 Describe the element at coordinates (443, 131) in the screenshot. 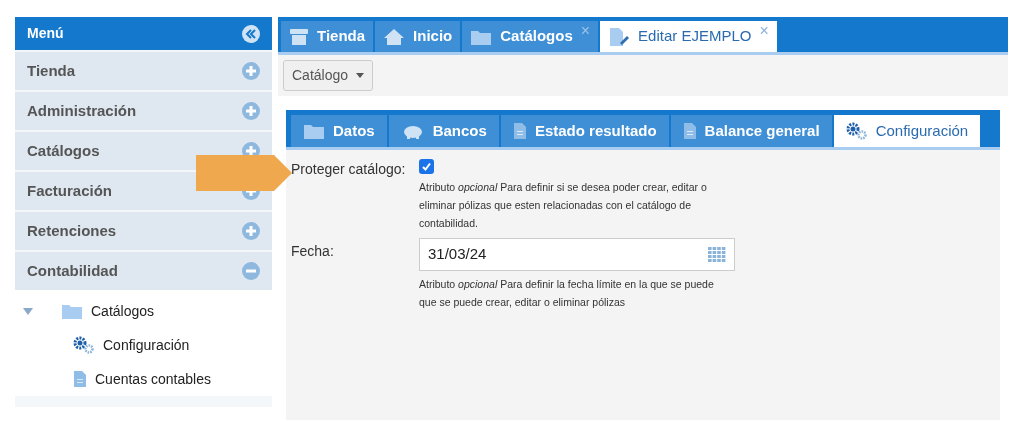

I see `tab: Bancos` at that location.